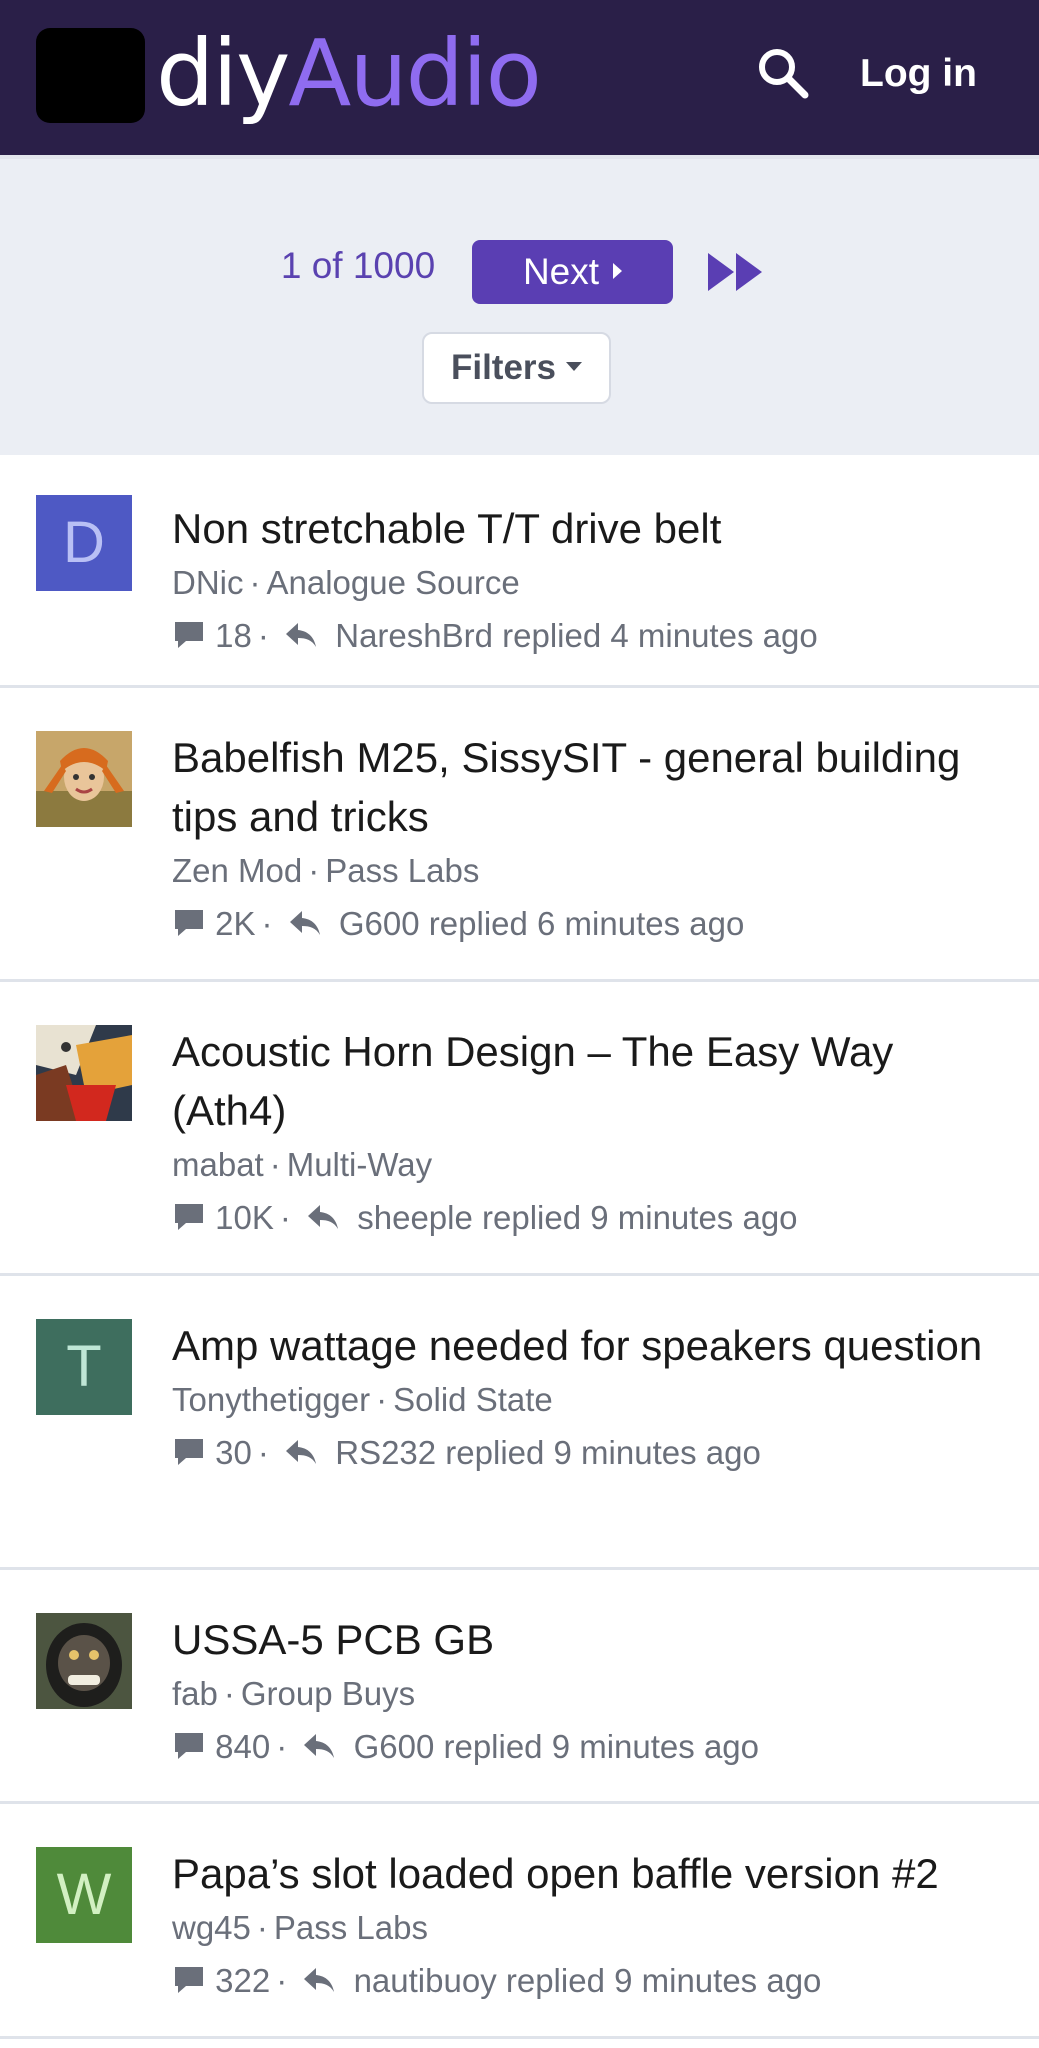 Image resolution: width=1039 pixels, height=2048 pixels. I want to click on thread-meta: DNic · Analogue Source, so click(346, 582).